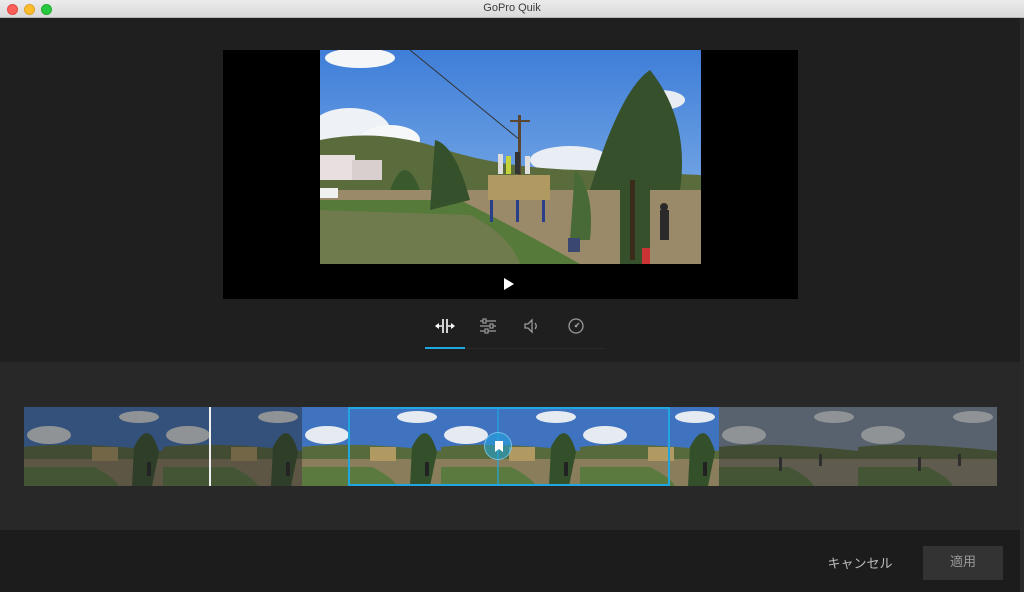 This screenshot has height=592, width=1024. I want to click on window-titlebar: GoPro Quik, so click(512, 9).